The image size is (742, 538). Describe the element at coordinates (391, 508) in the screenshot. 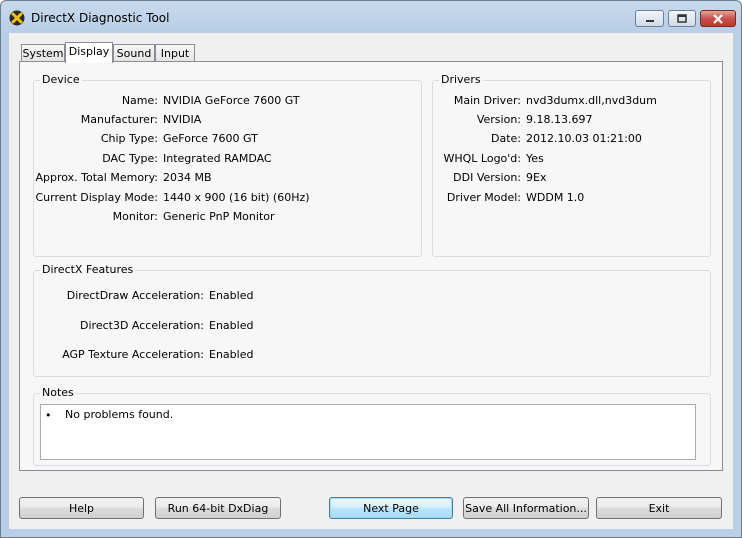

I see `next-page-button: Next Page` at that location.